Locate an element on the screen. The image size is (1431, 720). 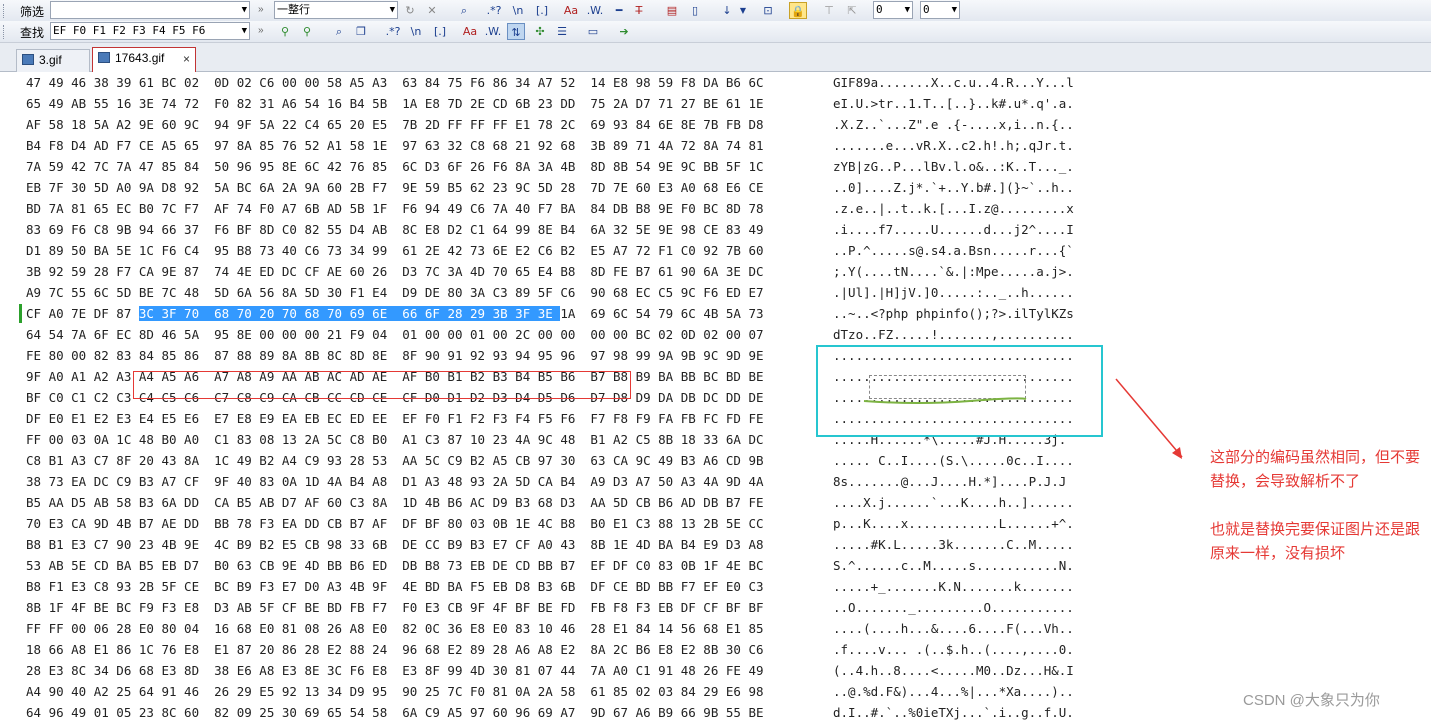
clear-icon: ✕ is located at coordinates (432, 10).